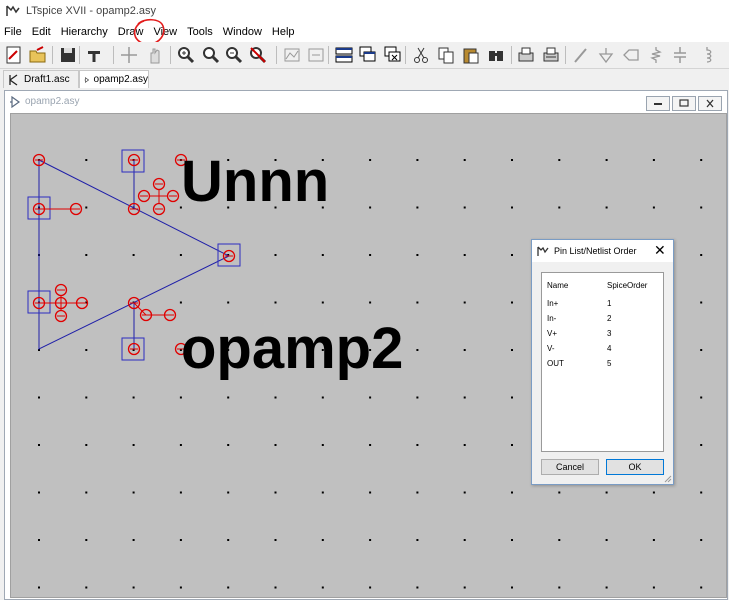 The width and height of the screenshot is (729, 600). I want to click on minimize-button, so click(658, 103).